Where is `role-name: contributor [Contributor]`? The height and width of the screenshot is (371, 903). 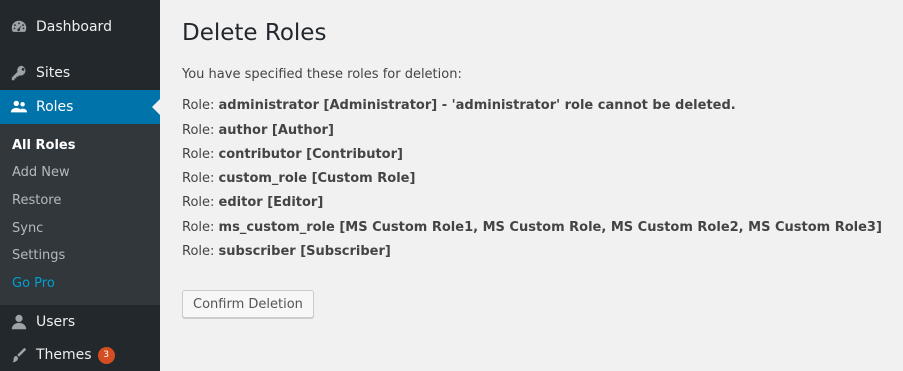
role-name: contributor [Contributor] is located at coordinates (310, 154).